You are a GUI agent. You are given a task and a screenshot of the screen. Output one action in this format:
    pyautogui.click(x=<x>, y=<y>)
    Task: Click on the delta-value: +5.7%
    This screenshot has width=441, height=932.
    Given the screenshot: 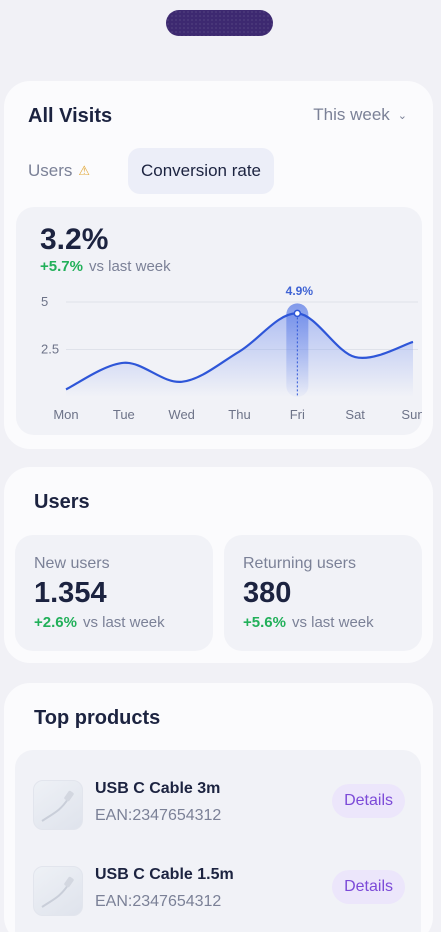 What is the action you would take?
    pyautogui.click(x=61, y=266)
    